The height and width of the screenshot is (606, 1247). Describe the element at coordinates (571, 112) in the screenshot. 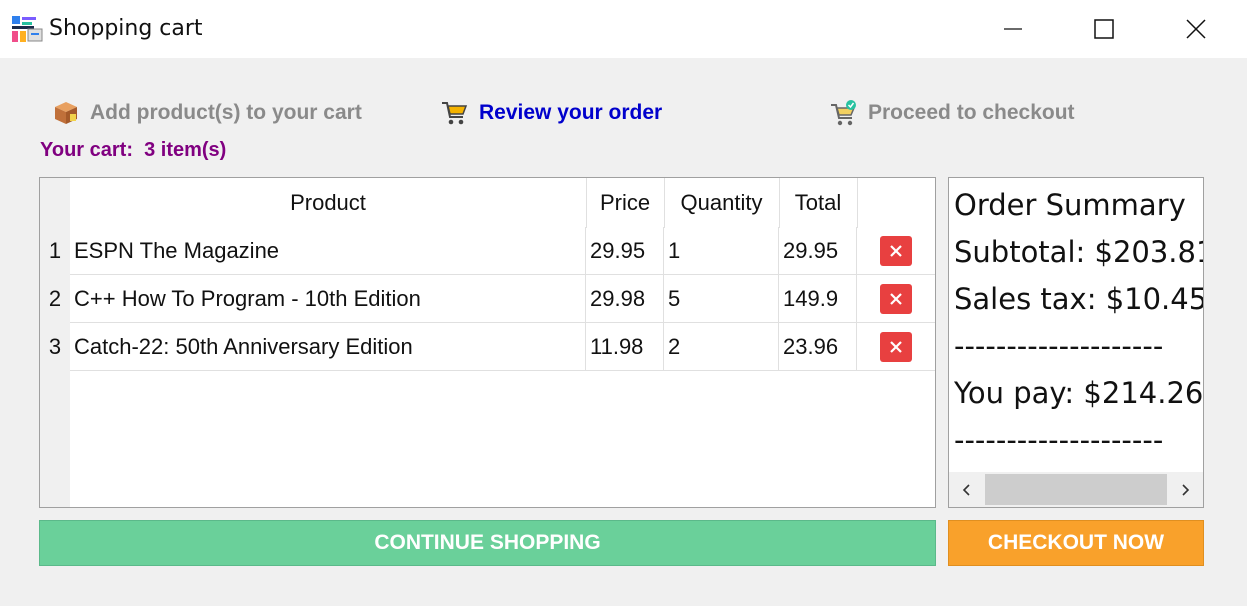

I see `step-label: Review your order` at that location.